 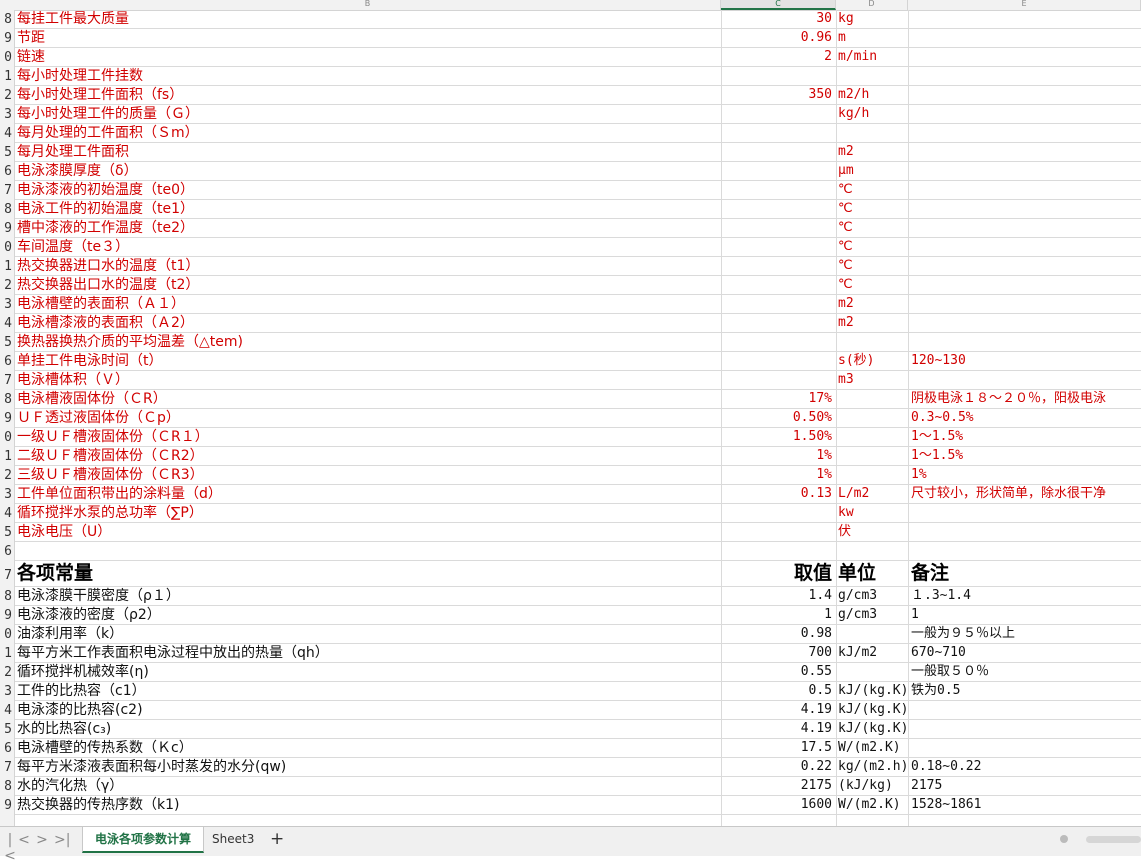 I want to click on cell-parameter-name: 电泳工件的初始温度（te1）, so click(x=368, y=209).